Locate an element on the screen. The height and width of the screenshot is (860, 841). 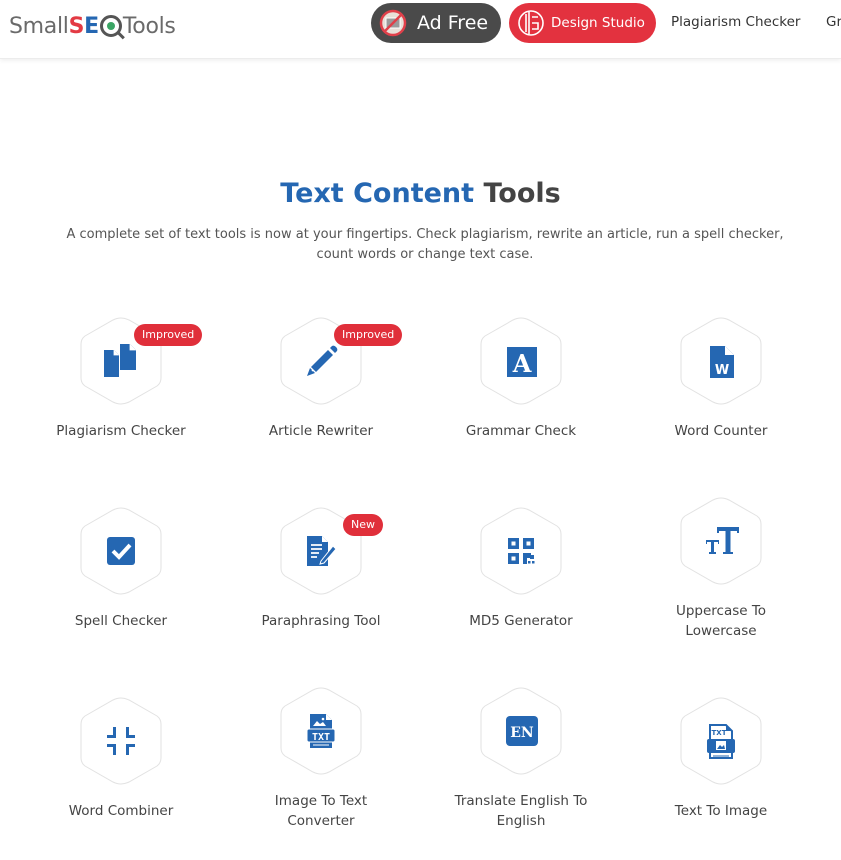
no-ads-icon is located at coordinates (393, 23).